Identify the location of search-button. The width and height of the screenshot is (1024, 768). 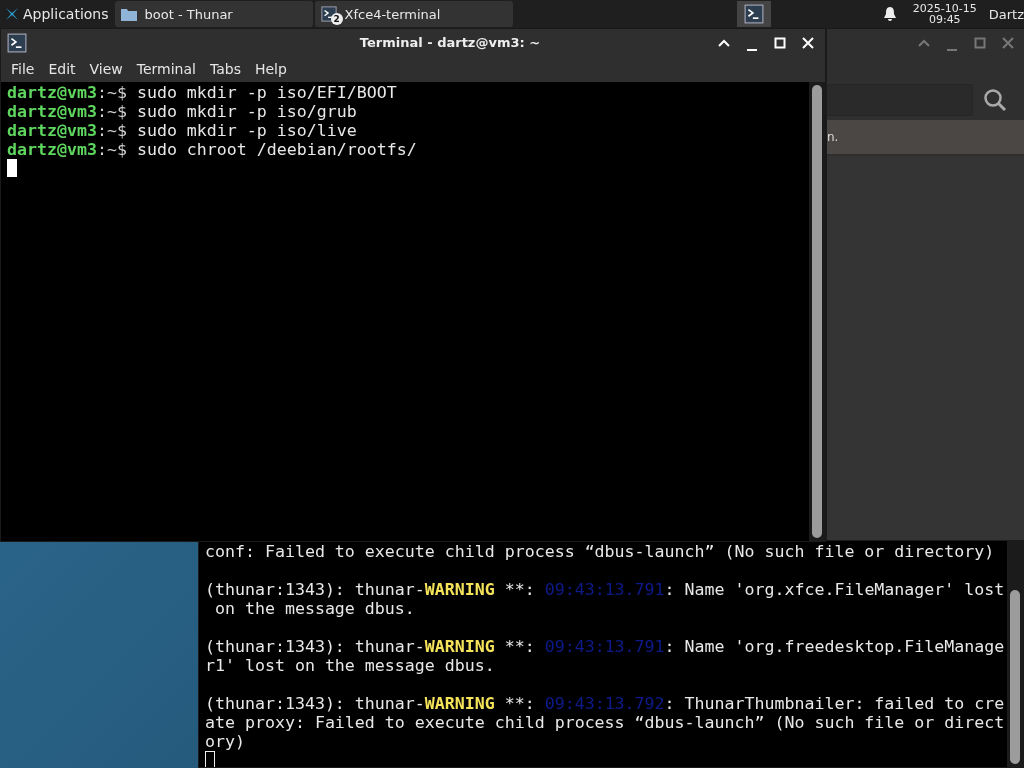
(995, 100).